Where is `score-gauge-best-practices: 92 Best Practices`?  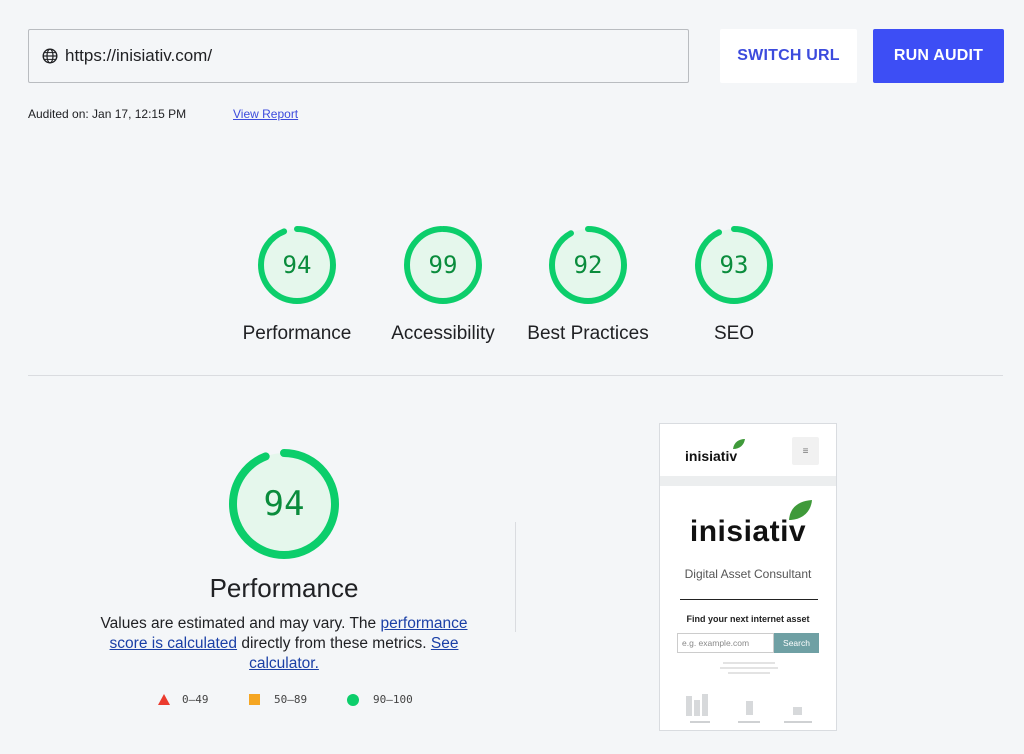 score-gauge-best-practices: 92 Best Practices is located at coordinates (588, 285).